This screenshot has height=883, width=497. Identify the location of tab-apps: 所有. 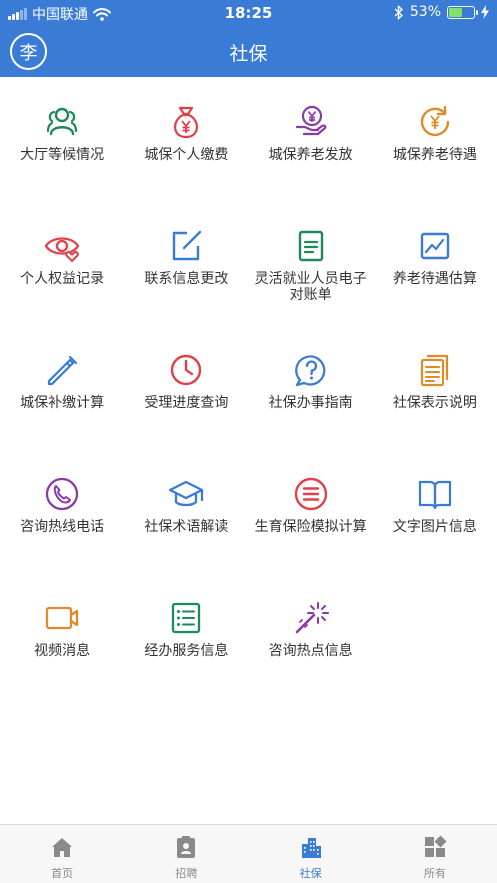
(435, 854).